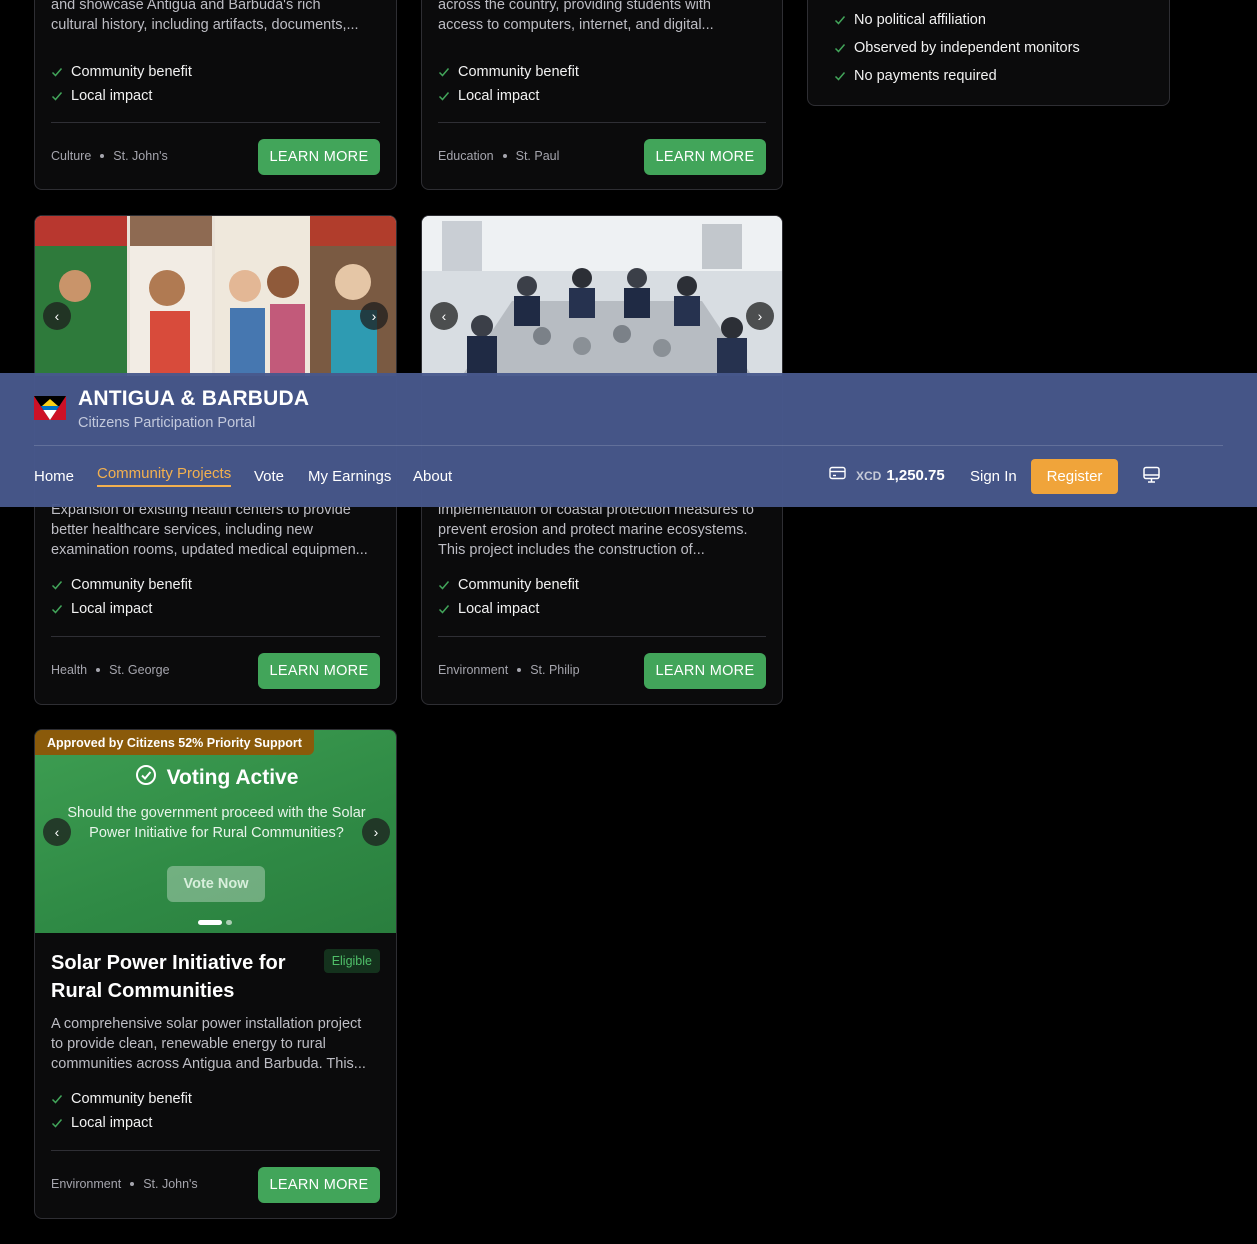 This screenshot has height=1244, width=1257. I want to click on site-title: ANTIGUA & BARBUDA, so click(193, 399).